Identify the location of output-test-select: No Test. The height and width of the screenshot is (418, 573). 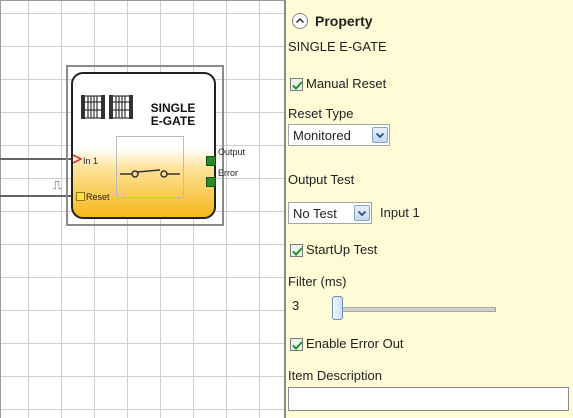
(330, 213).